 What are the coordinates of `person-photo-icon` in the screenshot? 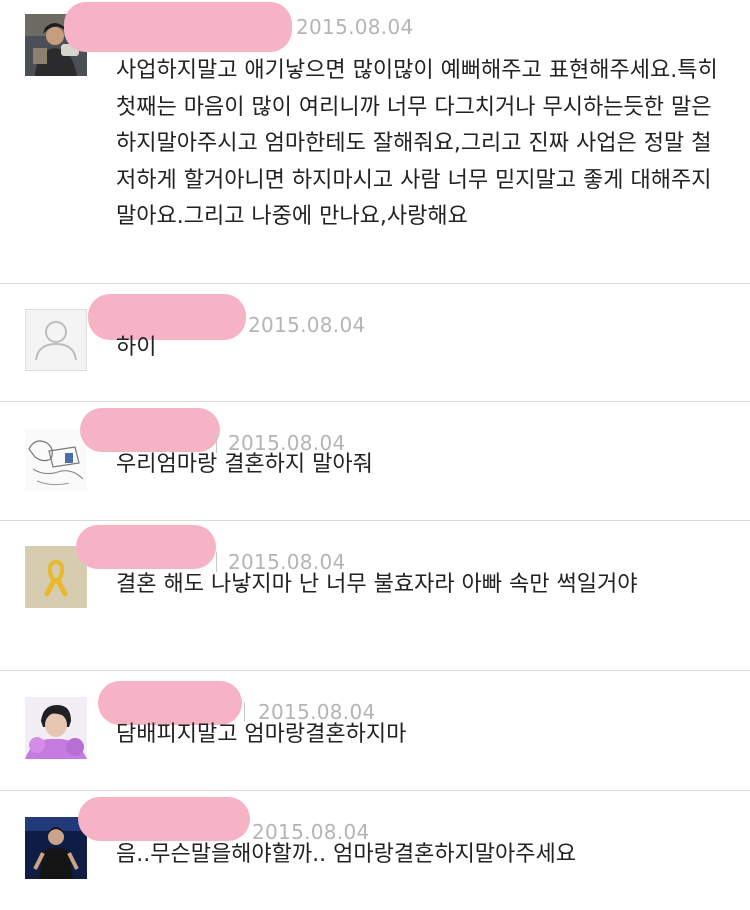 It's located at (56, 728).